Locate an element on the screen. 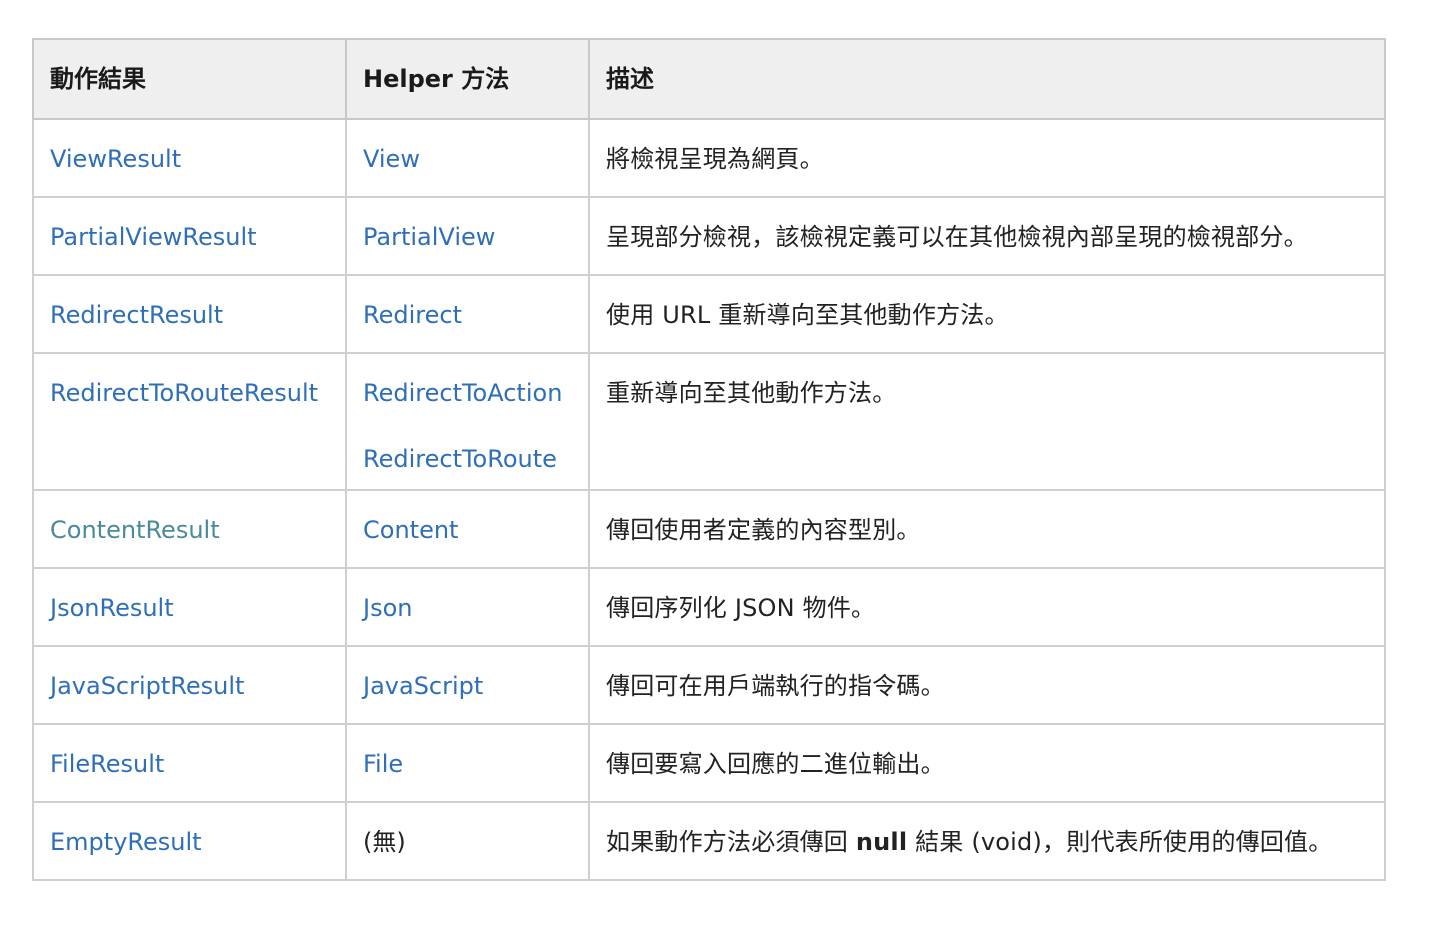  table-row: FileResult File 傳回要寫入回應的二進位輸出。 is located at coordinates (709, 763).